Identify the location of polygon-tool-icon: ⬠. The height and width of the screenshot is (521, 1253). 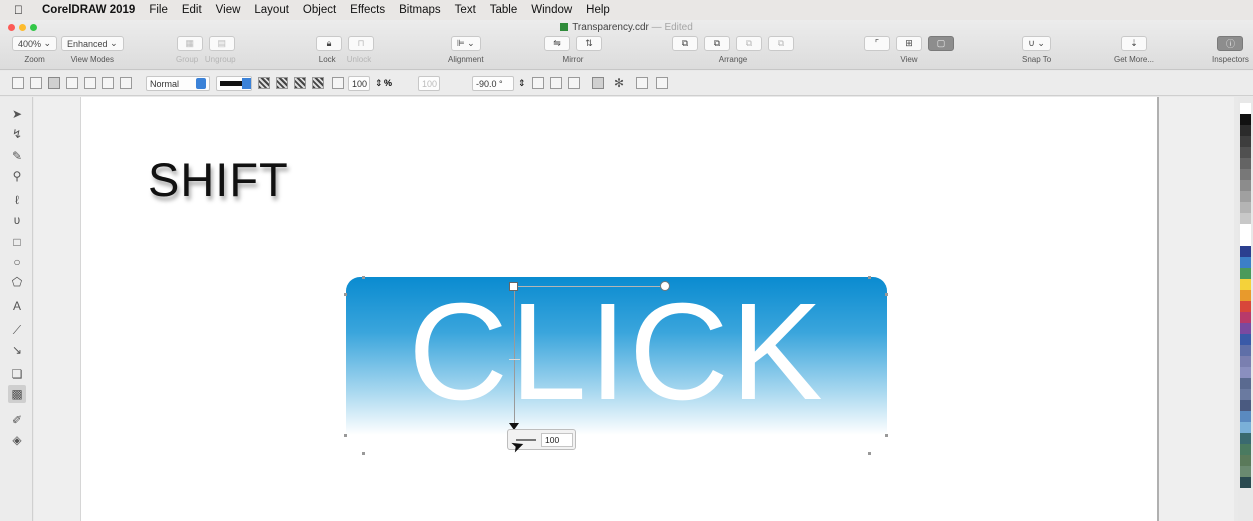
(17, 282).